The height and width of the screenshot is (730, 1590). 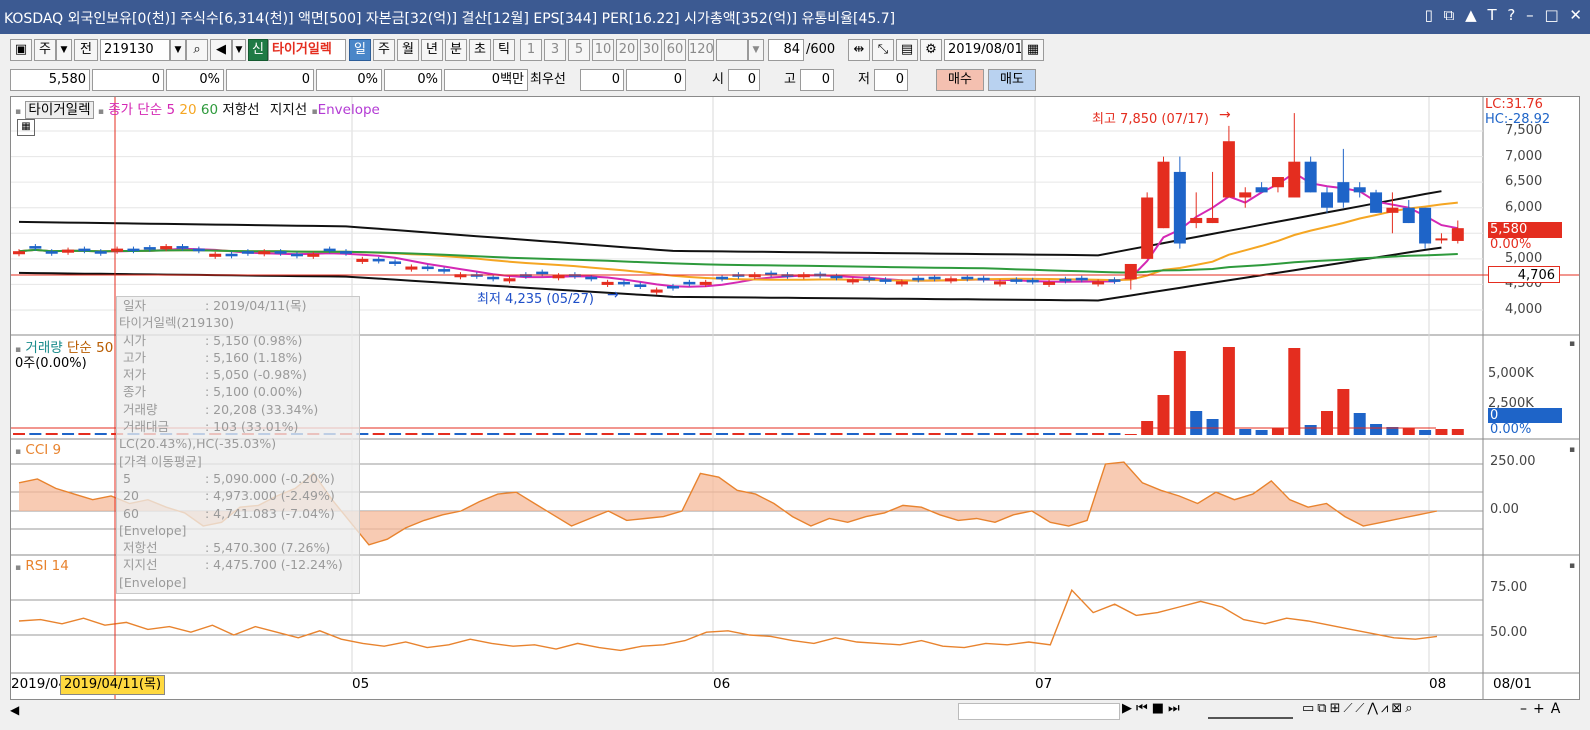 What do you see at coordinates (432, 50) in the screenshot?
I see `period-year-button: 년` at bounding box center [432, 50].